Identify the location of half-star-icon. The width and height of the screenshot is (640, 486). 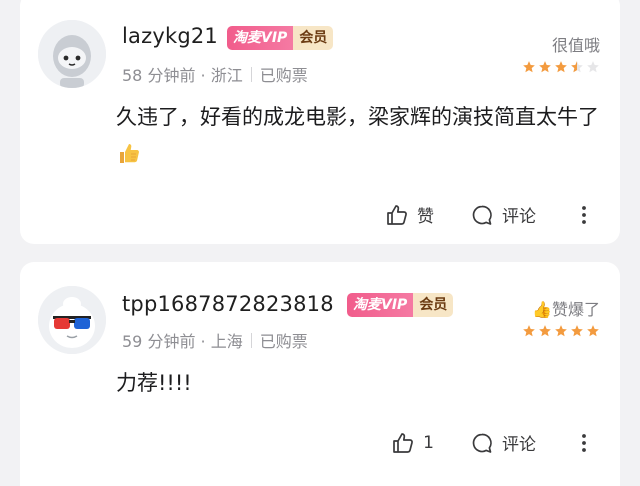
(577, 67).